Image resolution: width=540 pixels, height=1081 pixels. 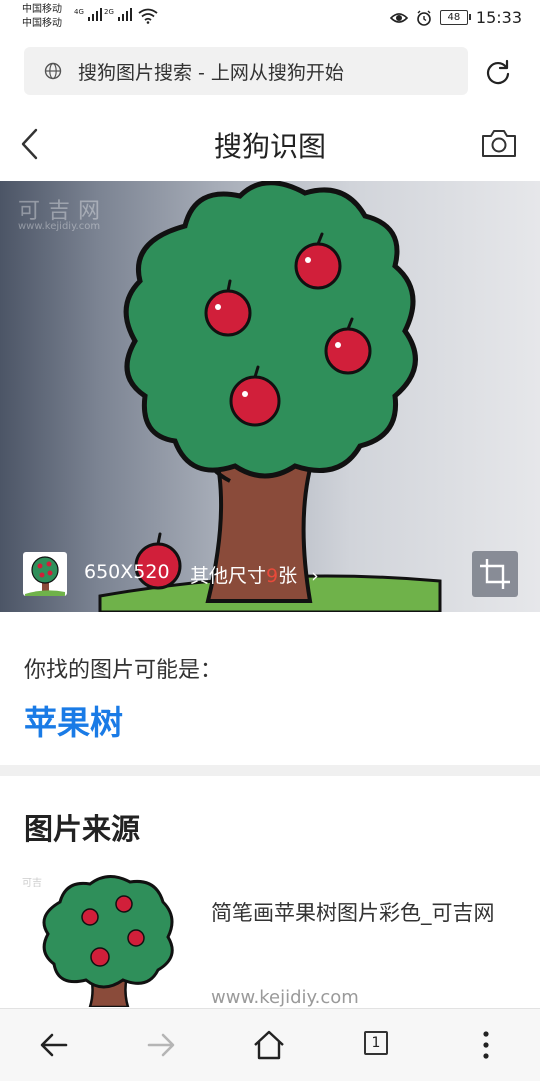 What do you see at coordinates (270, 770) in the screenshot?
I see `section-divider` at bounding box center [270, 770].